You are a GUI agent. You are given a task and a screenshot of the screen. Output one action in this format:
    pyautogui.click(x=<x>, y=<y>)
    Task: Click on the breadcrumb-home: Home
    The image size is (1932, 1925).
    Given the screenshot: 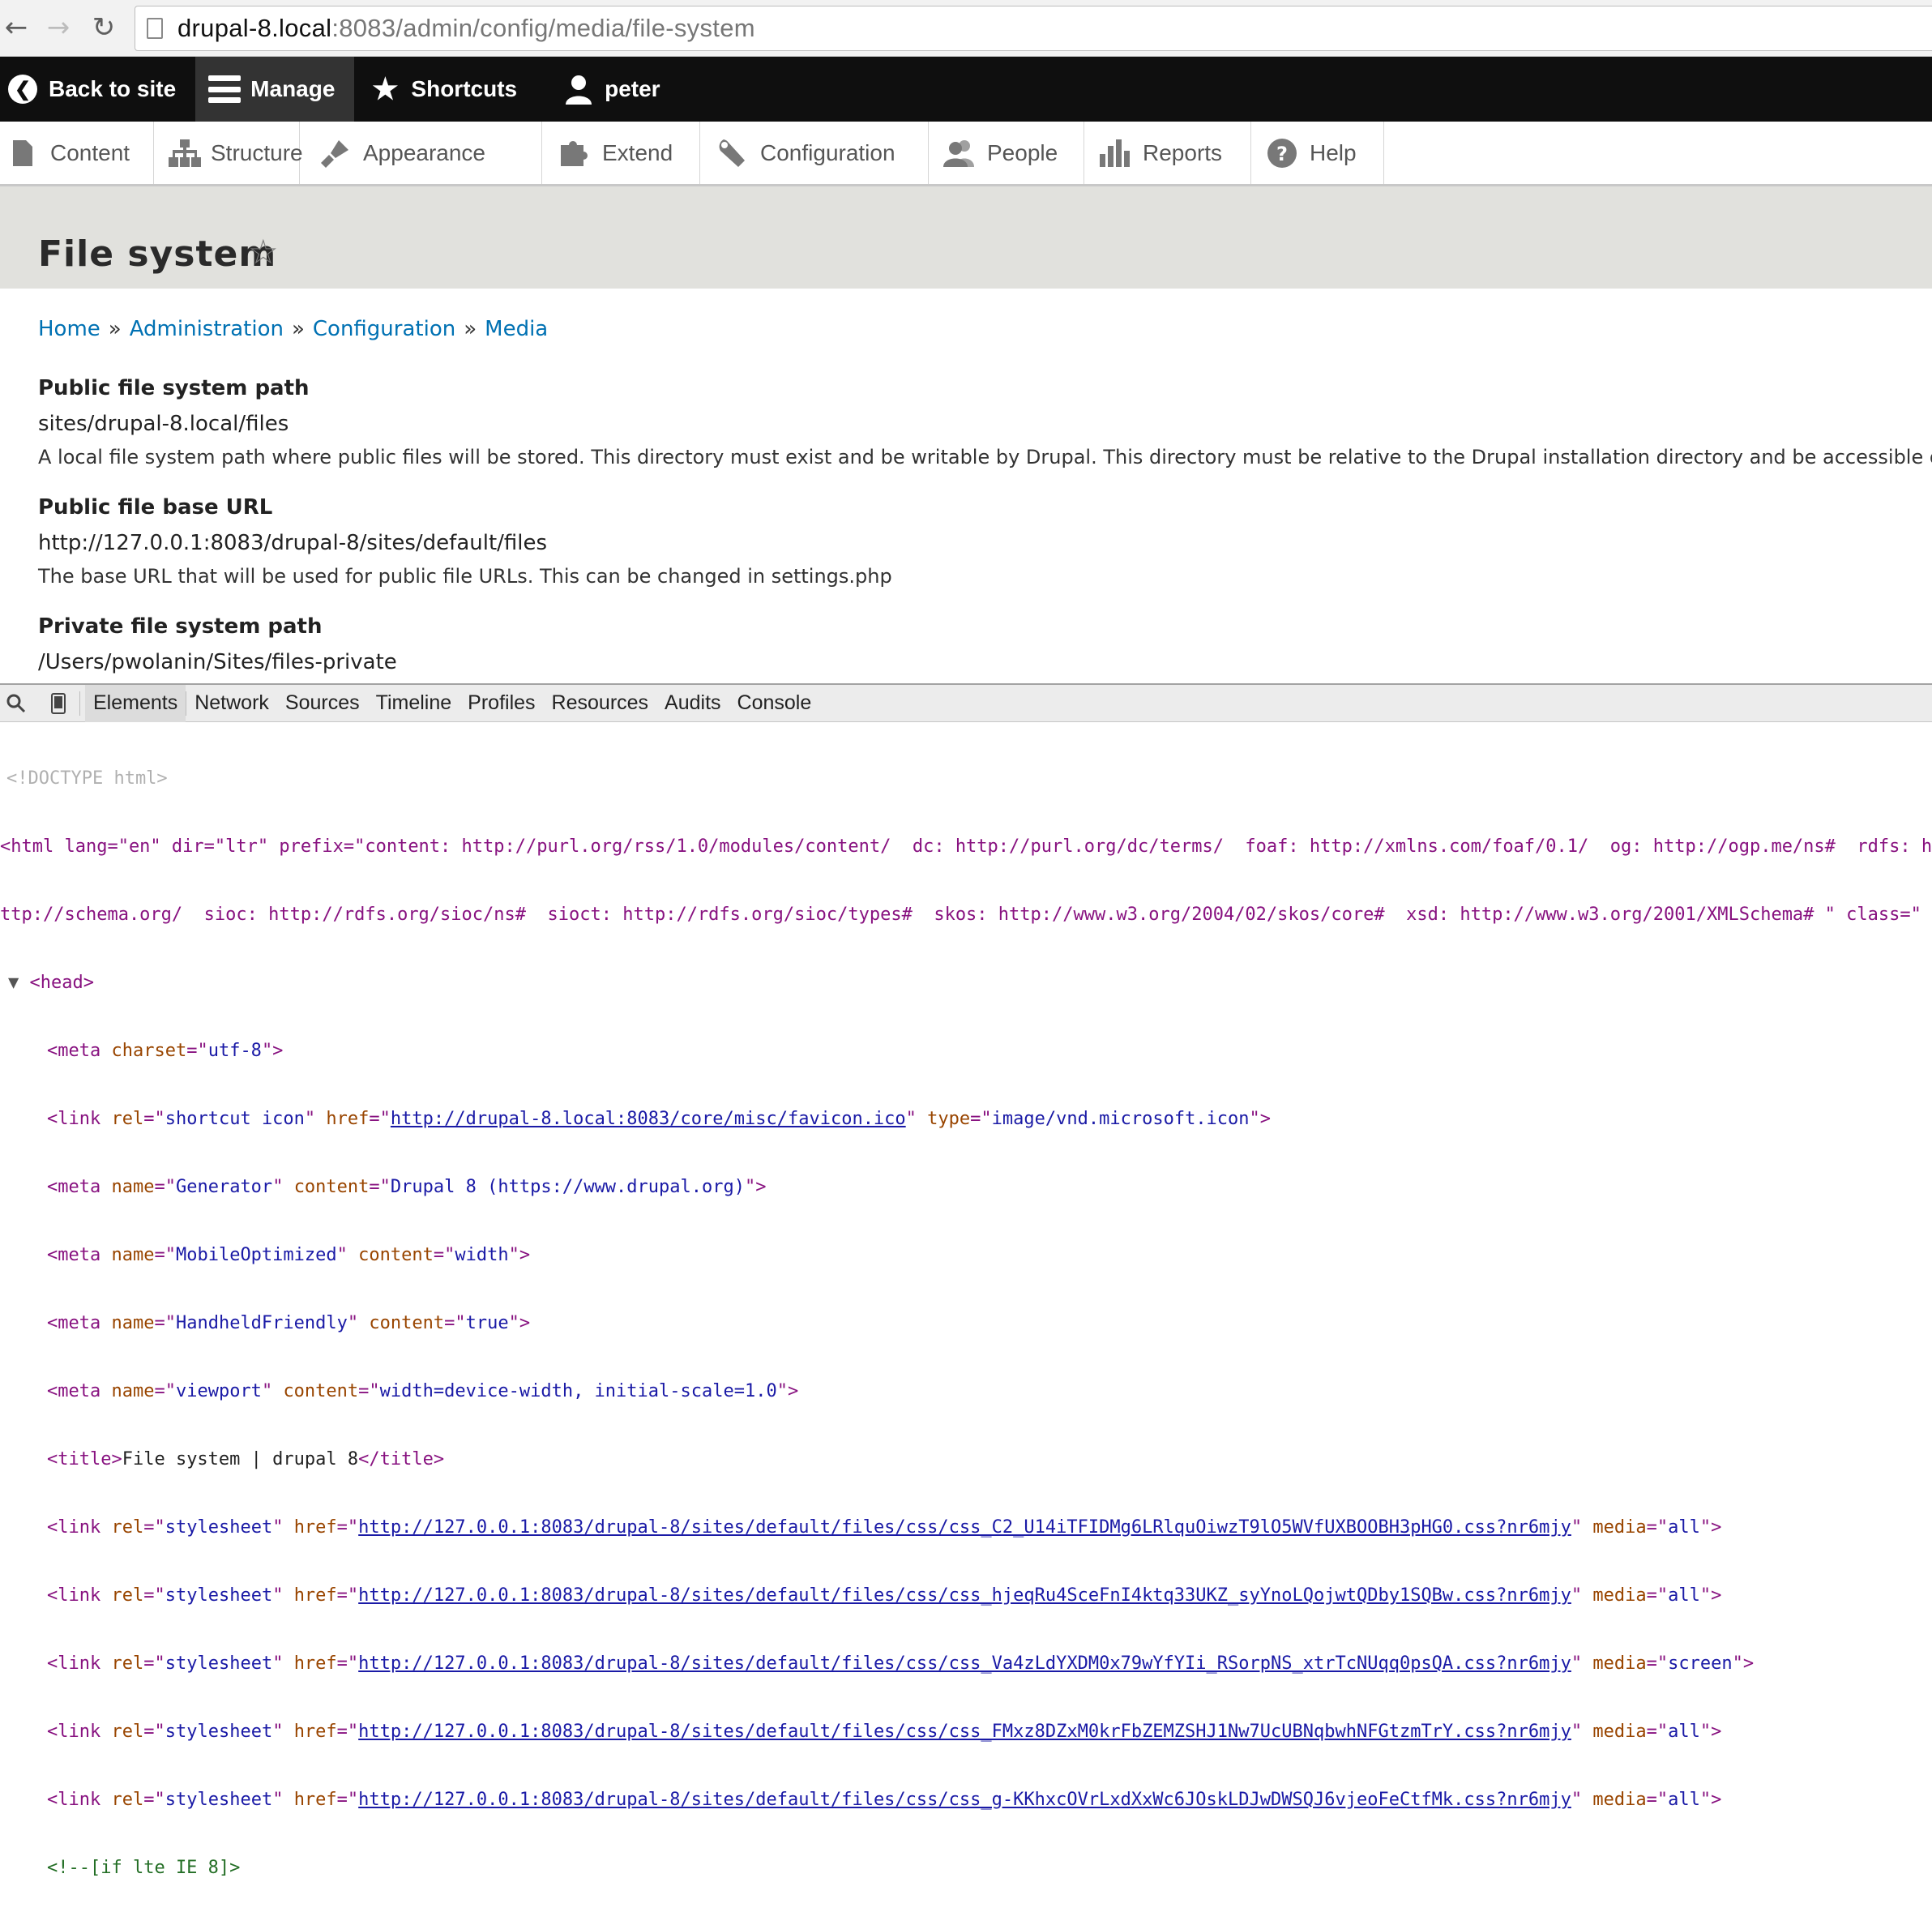 What is the action you would take?
    pyautogui.click(x=69, y=329)
    